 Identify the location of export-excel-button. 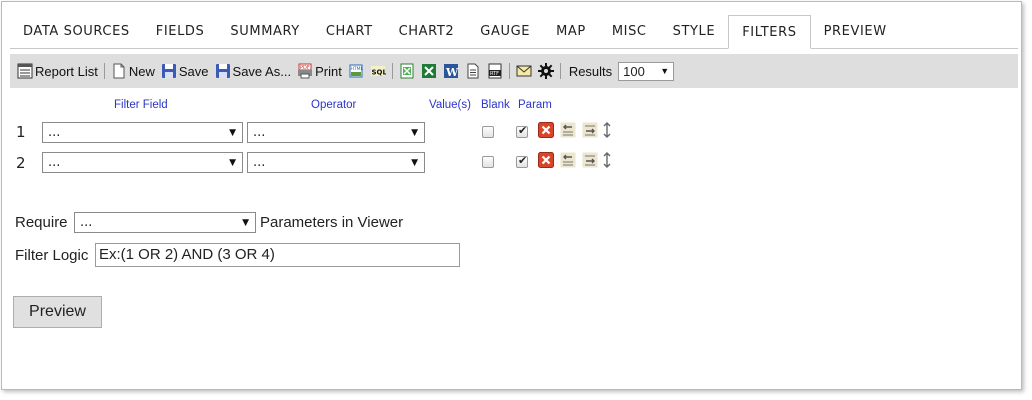
(429, 71).